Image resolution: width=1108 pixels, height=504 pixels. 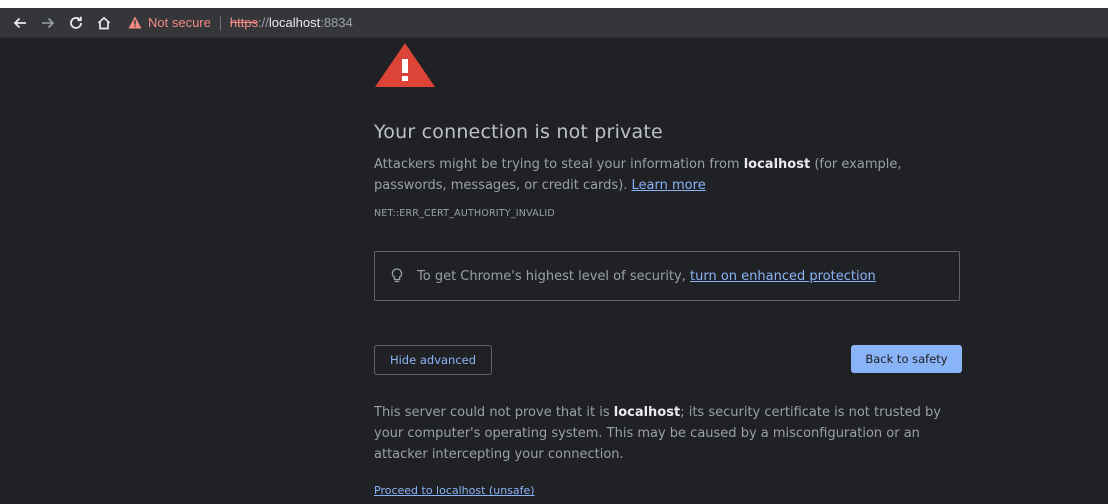 I want to click on forward-button, so click(x=48, y=23).